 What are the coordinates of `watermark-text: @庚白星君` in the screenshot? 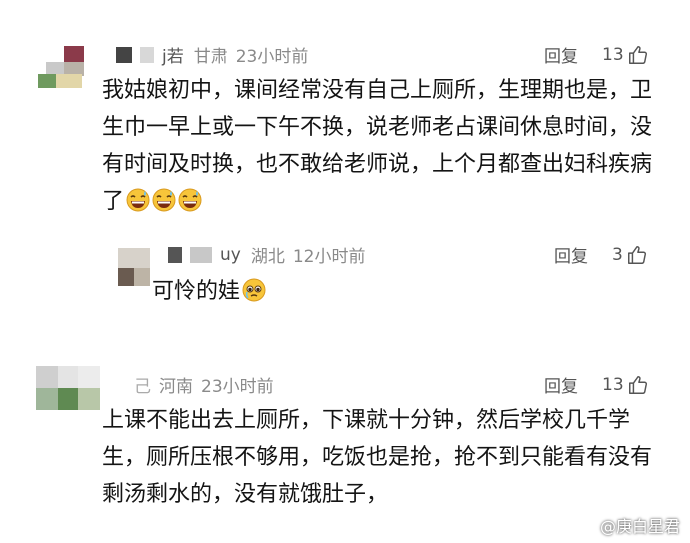 It's located at (639, 526).